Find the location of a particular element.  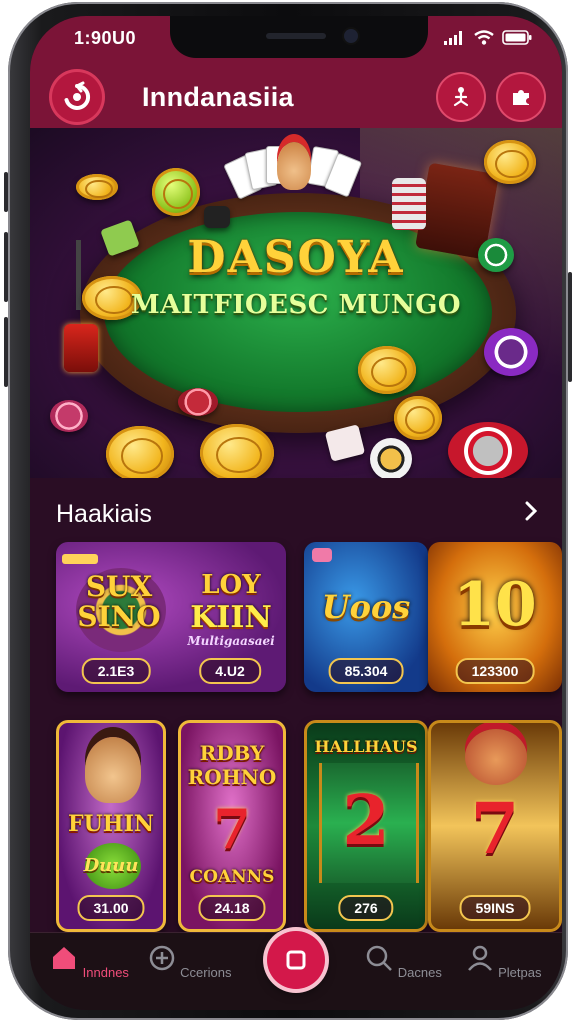

game-tile: RDBY ROHNO 7 COANNS 24.18 is located at coordinates (232, 826).